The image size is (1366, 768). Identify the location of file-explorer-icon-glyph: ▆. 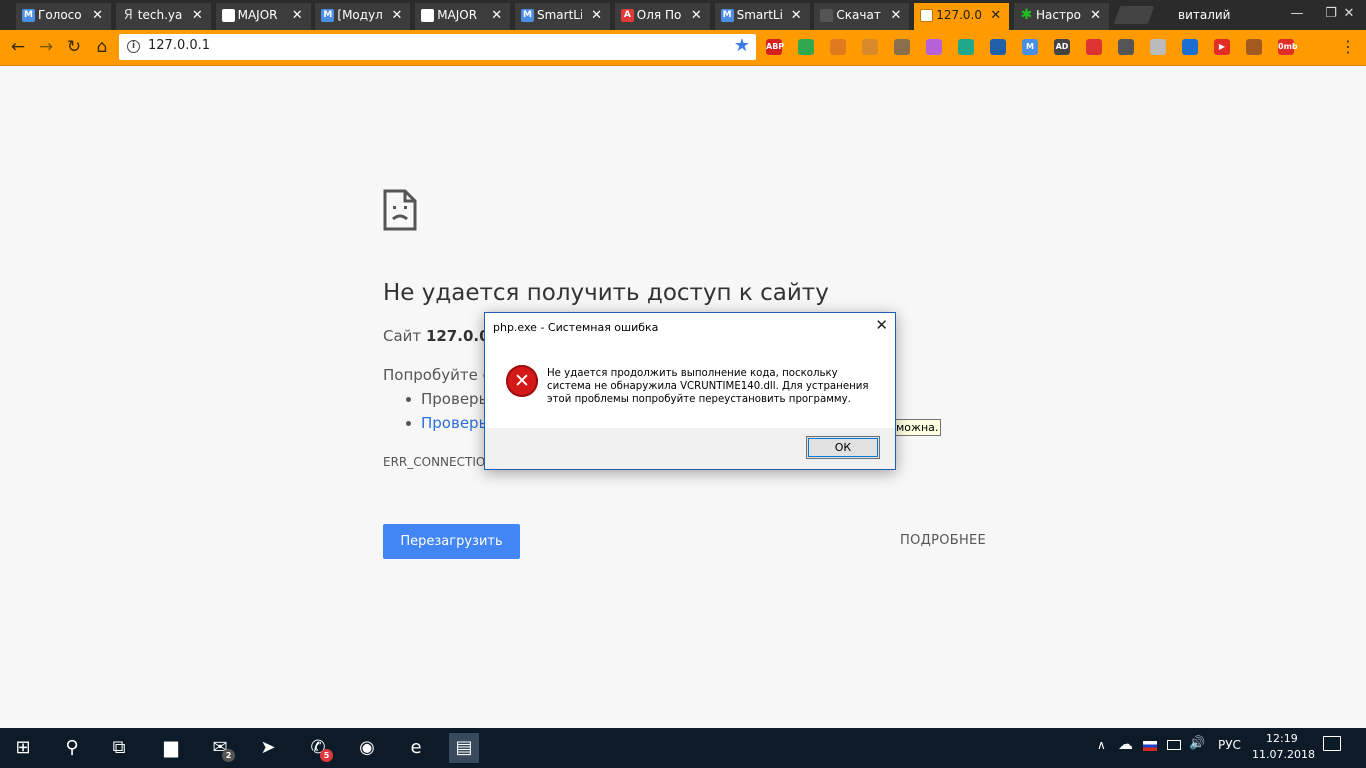
(171, 747).